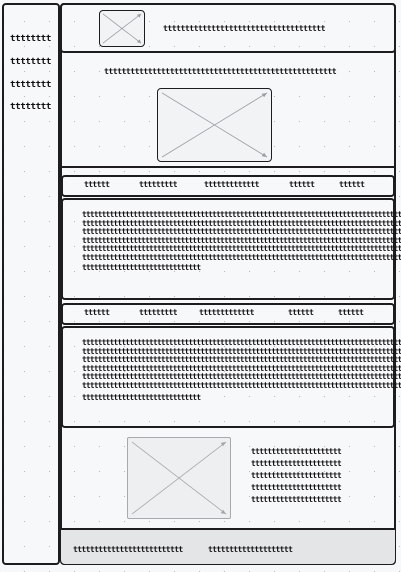 This screenshot has height=572, width=401. I want to click on hero-image-placeholder-icon, so click(214, 125).